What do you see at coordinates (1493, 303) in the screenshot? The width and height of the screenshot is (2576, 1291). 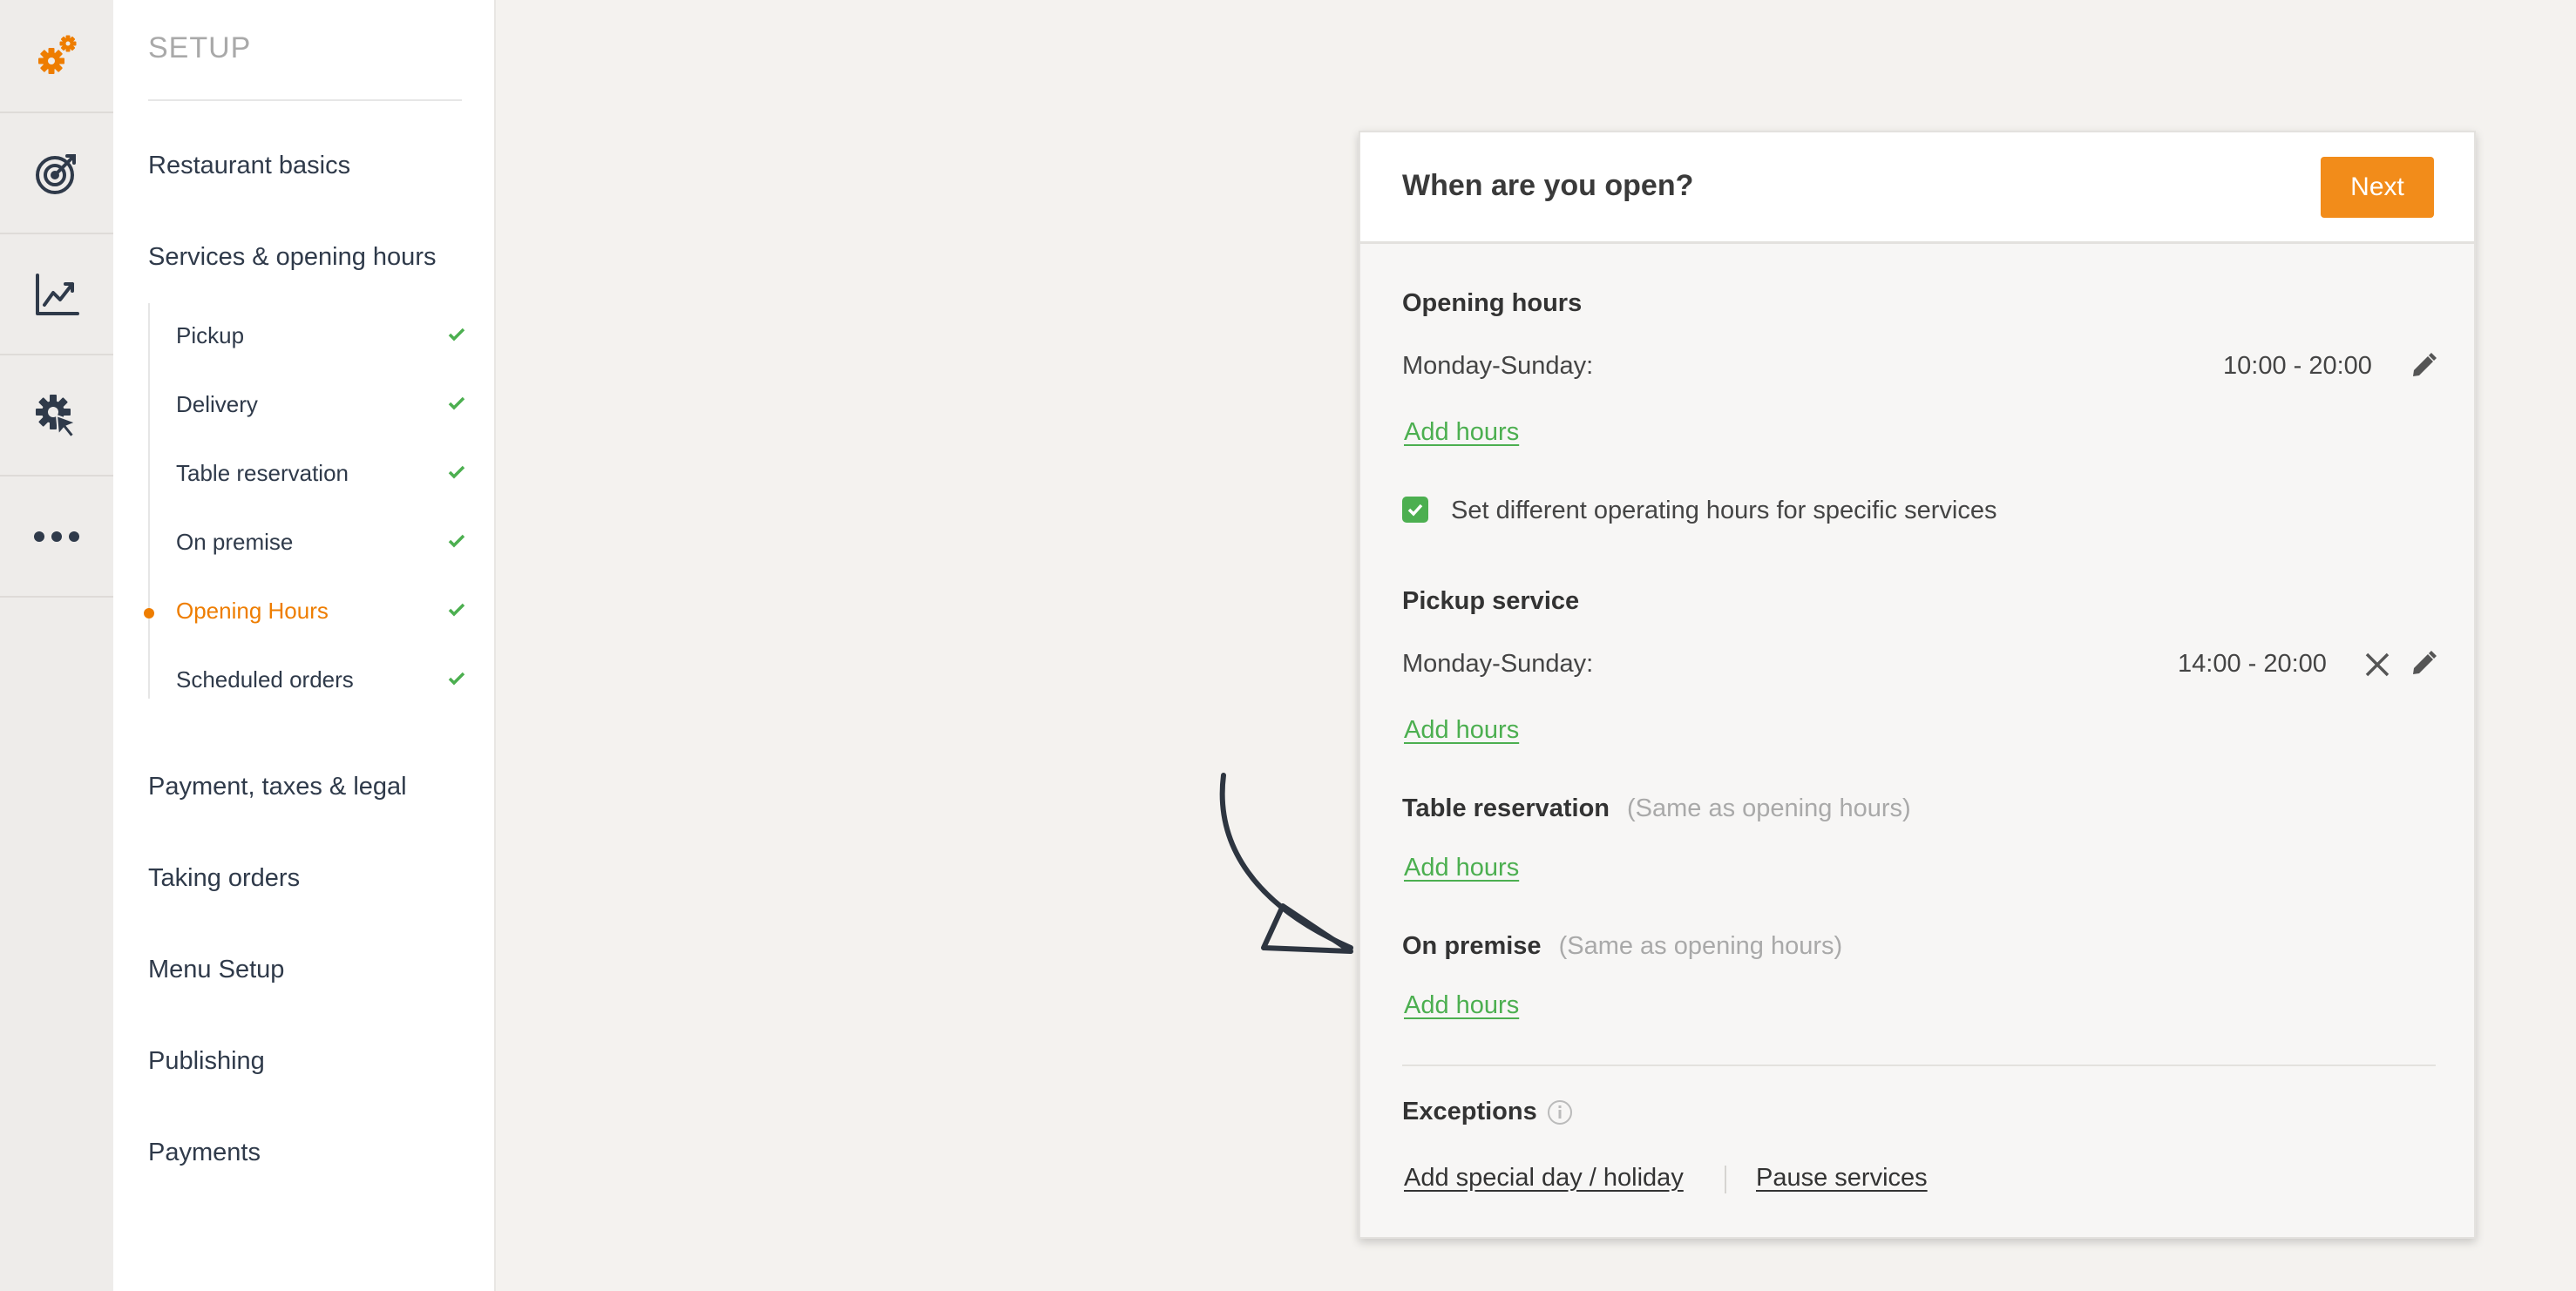 I see `opening-hours-heading: Opening hours` at bounding box center [1493, 303].